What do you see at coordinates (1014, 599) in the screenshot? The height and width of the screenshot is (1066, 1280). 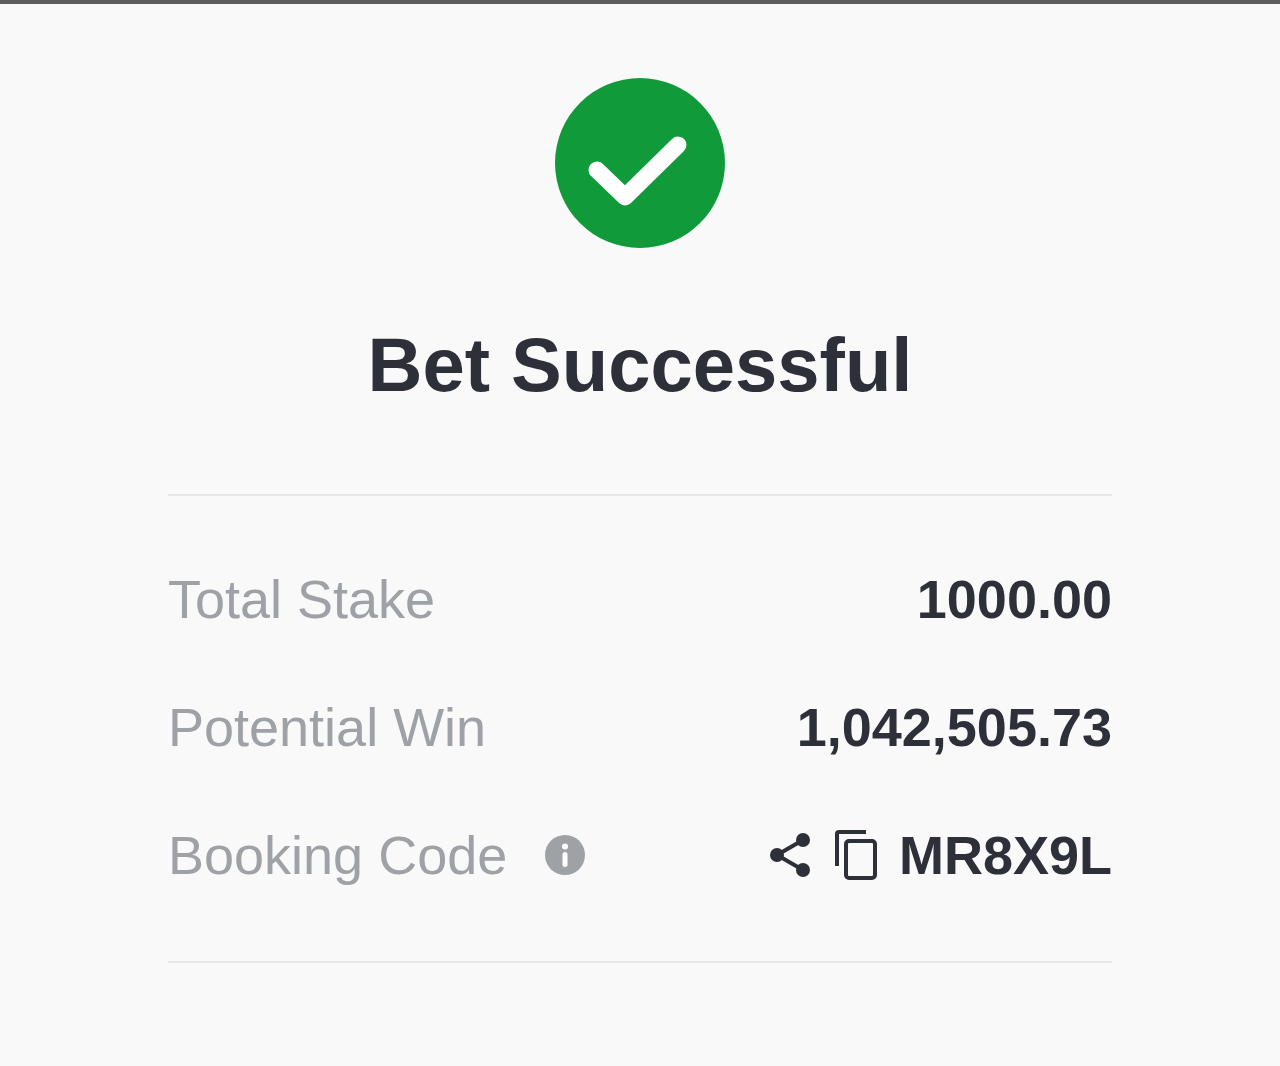 I see `amount-value: 1000.00` at bounding box center [1014, 599].